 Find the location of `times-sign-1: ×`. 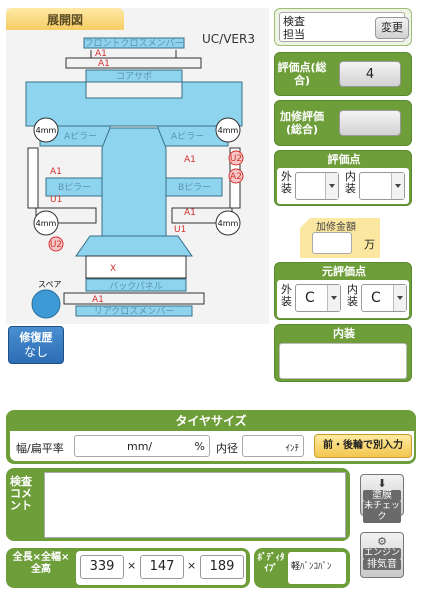

times-sign-1: × is located at coordinates (132, 565).